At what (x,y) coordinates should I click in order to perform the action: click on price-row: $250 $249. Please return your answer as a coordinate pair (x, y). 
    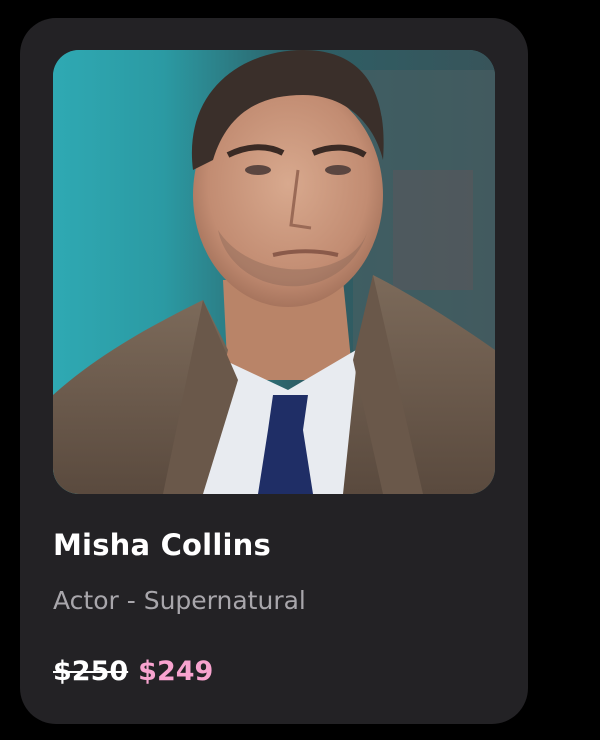
    Looking at the image, I should click on (133, 671).